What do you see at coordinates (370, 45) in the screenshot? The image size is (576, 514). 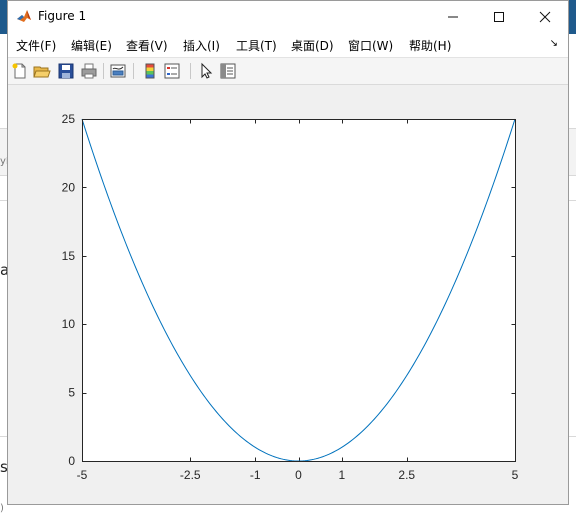 I see `menu-window: 窗口(W)` at bounding box center [370, 45].